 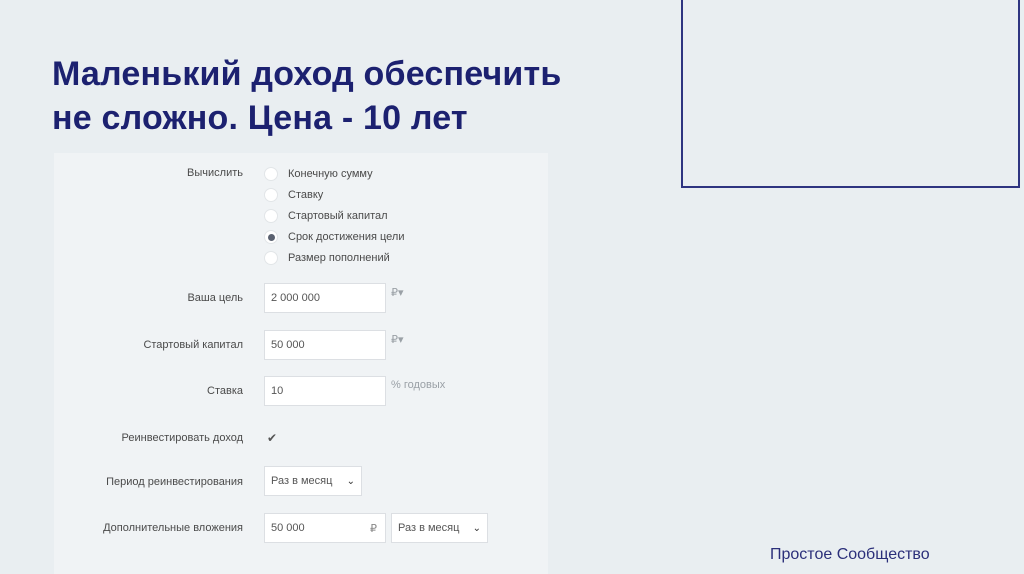 What do you see at coordinates (339, 258) in the screenshot?
I see `radio-label: Размер пополнений` at bounding box center [339, 258].